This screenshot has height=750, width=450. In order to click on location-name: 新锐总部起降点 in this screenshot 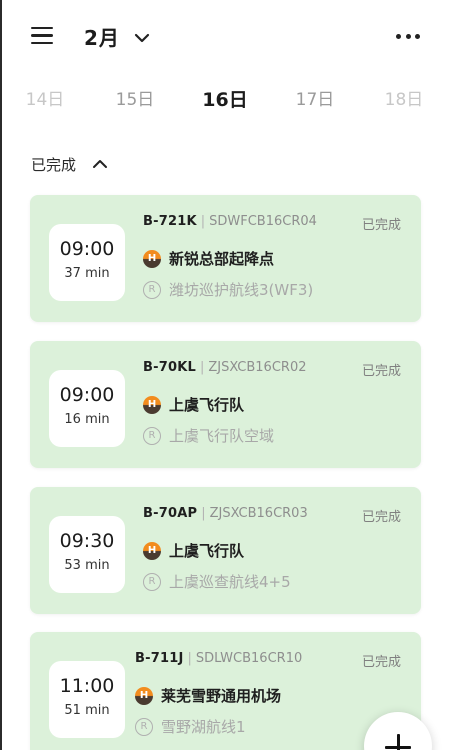, I will do `click(222, 259)`.